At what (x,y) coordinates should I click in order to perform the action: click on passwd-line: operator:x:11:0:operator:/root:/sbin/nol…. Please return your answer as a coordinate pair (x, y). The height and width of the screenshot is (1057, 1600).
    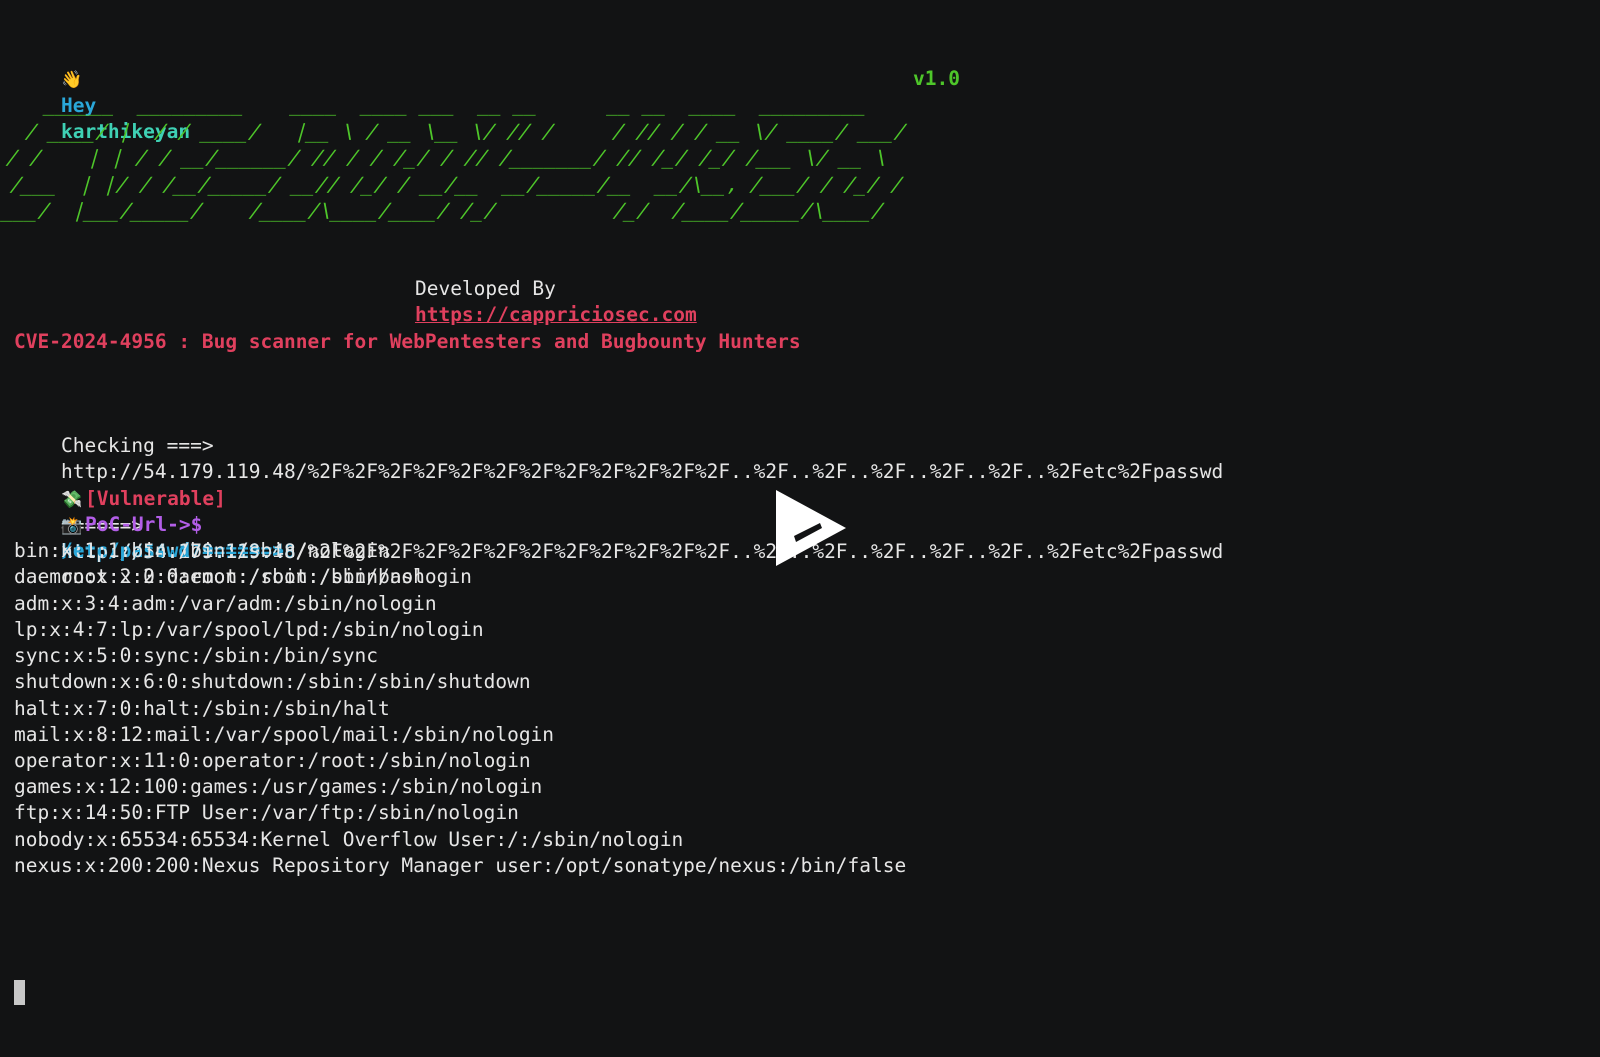
    Looking at the image, I should click on (272, 760).